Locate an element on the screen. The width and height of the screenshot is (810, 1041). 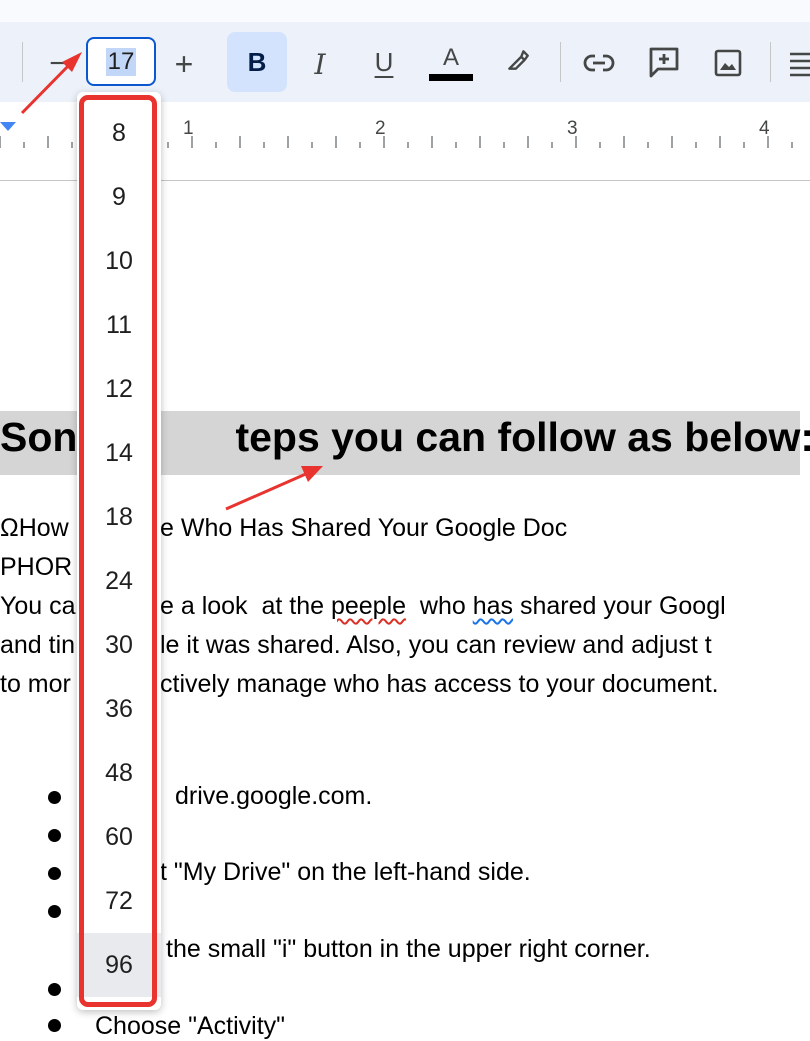
line-left: to mor is located at coordinates (35, 684).